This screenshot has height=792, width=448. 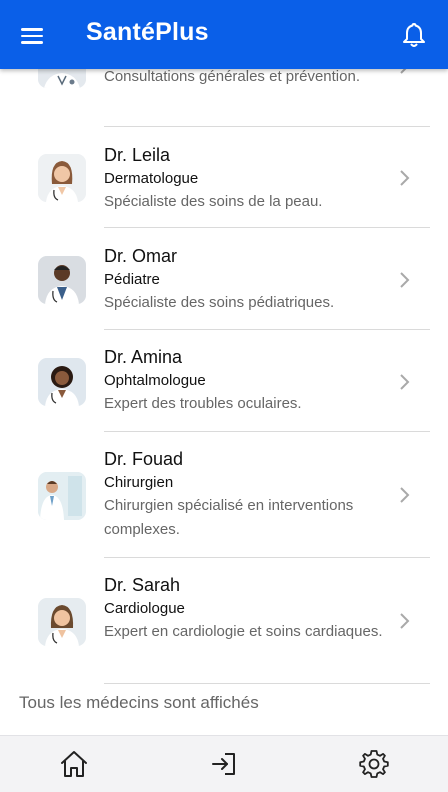 What do you see at coordinates (143, 357) in the screenshot?
I see `doctor-name: Dr. Amina` at bounding box center [143, 357].